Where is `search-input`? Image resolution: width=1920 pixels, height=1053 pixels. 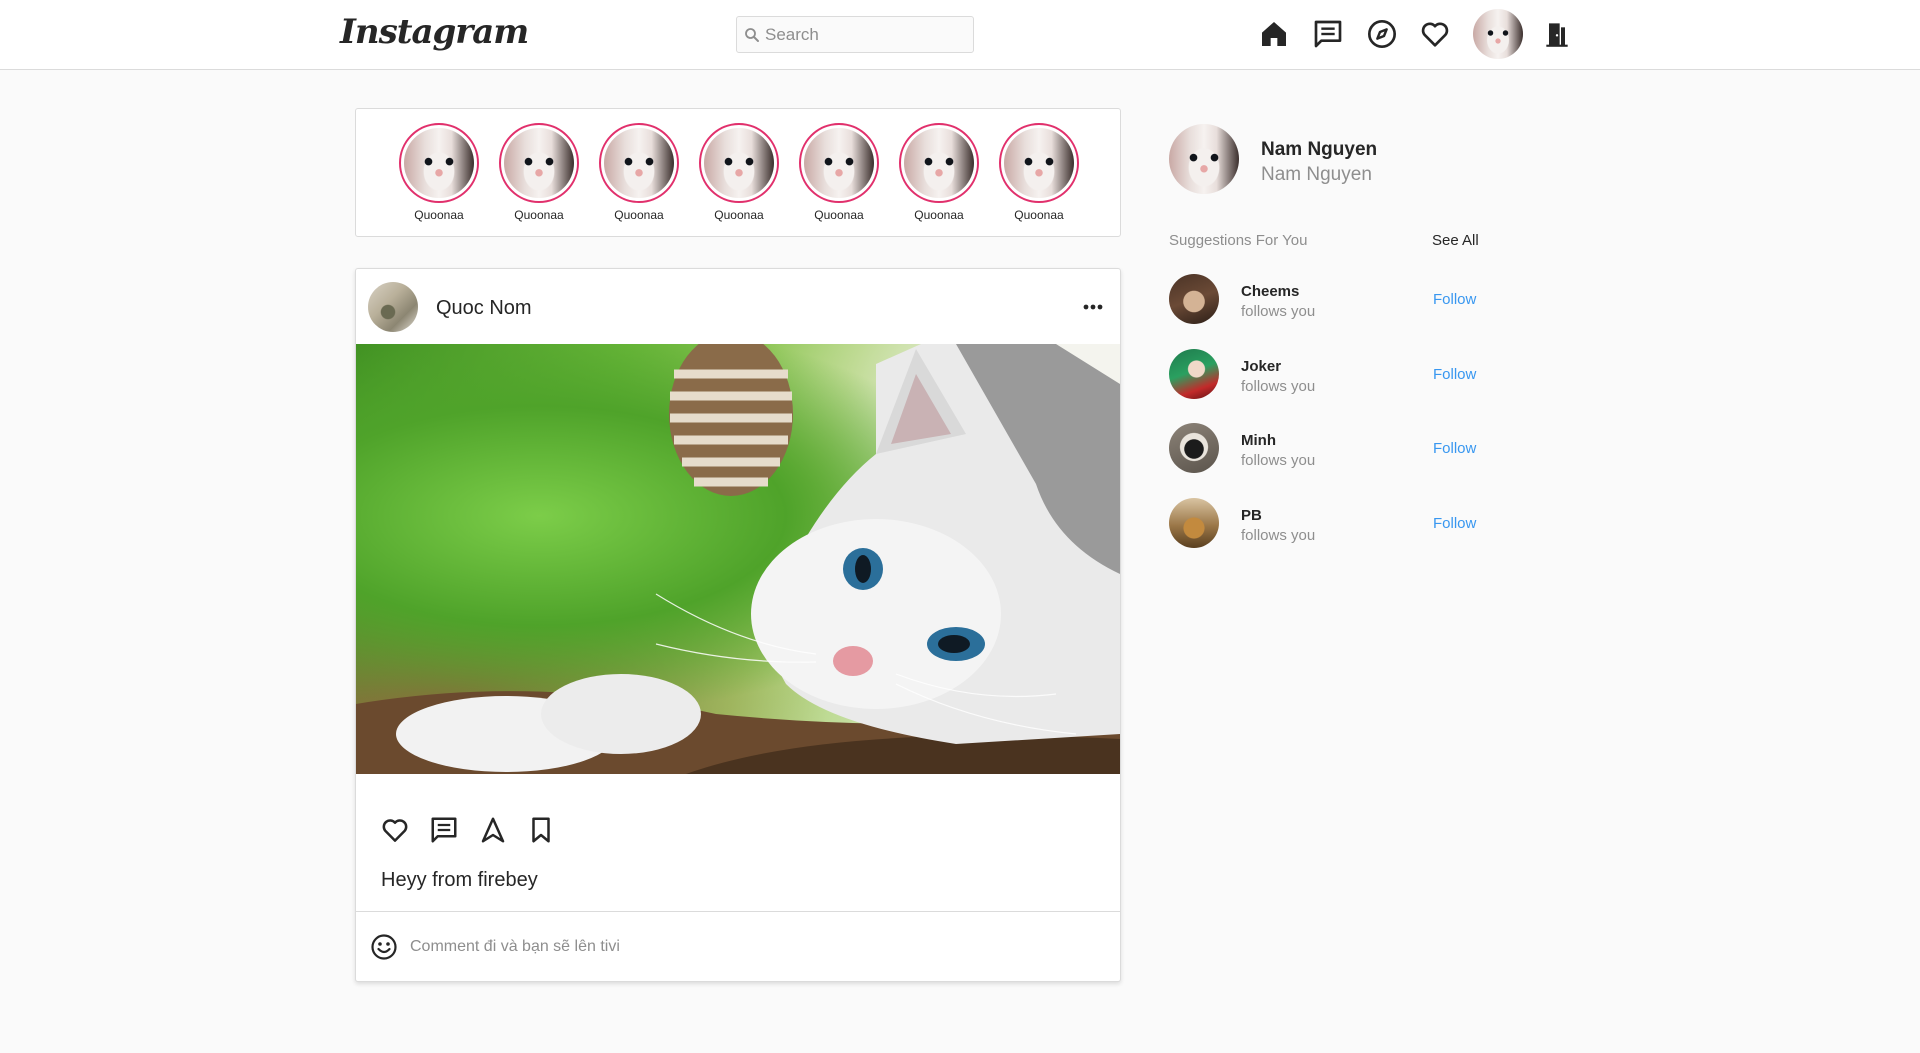
search-input is located at coordinates (865, 34).